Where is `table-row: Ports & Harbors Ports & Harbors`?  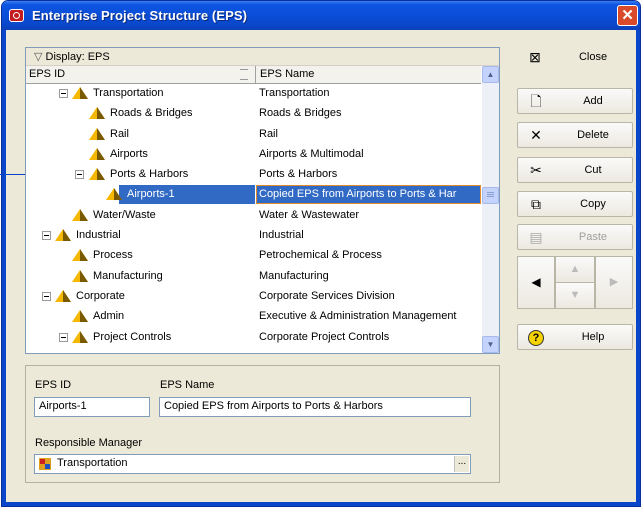
table-row: Ports & Harbors Ports & Harbors is located at coordinates (253, 175).